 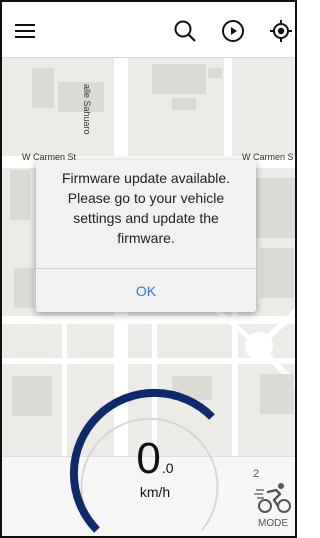 I want to click on menu-icon, so click(x=25, y=31).